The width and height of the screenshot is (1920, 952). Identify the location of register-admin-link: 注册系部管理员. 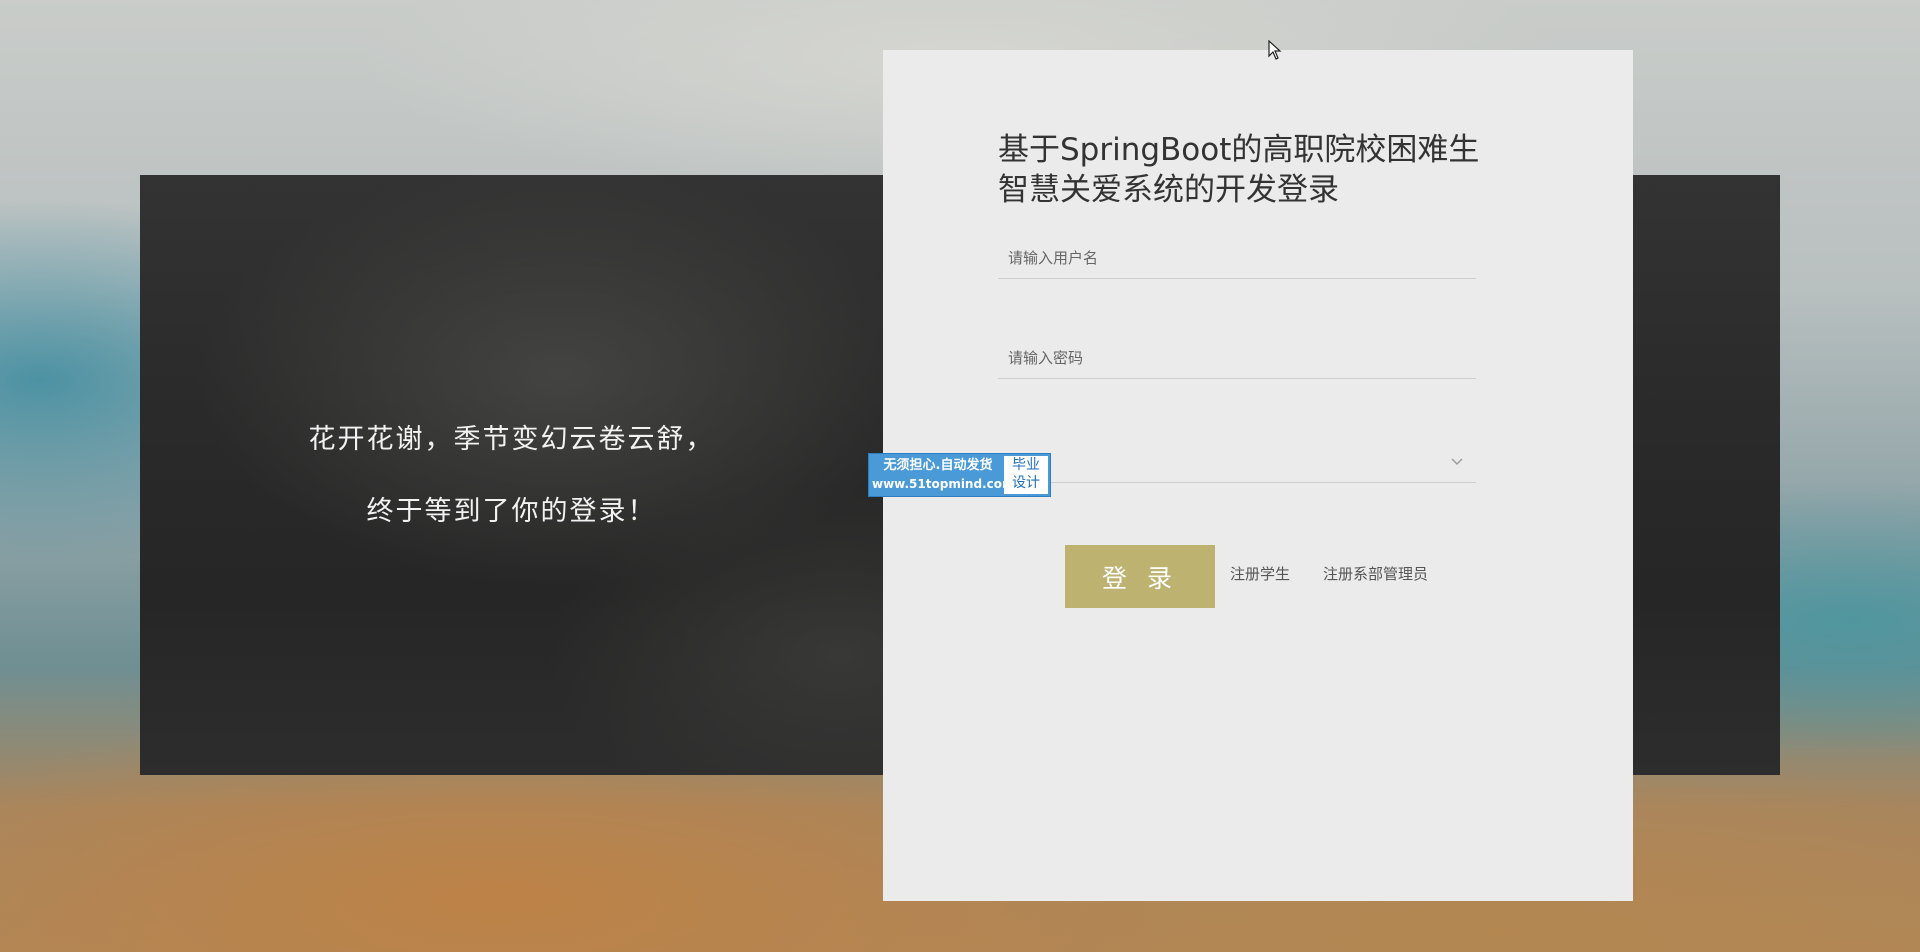
(1375, 573).